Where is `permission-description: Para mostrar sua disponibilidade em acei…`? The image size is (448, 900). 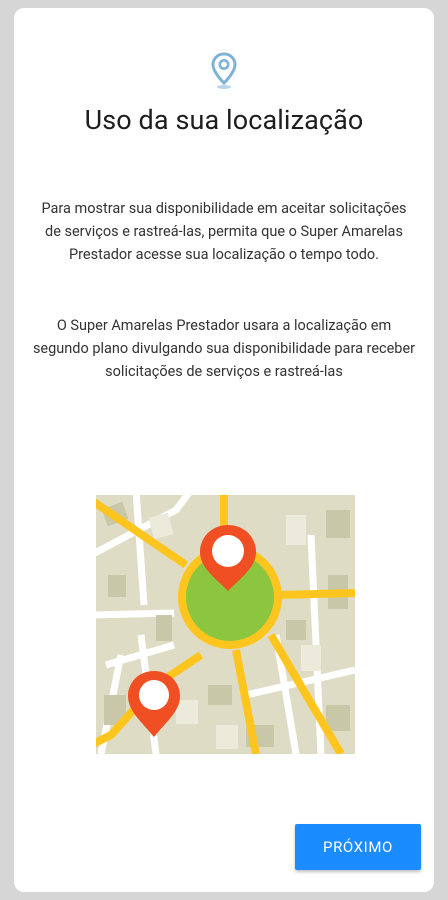
permission-description: Para mostrar sua disponibilidade em acei… is located at coordinates (224, 231).